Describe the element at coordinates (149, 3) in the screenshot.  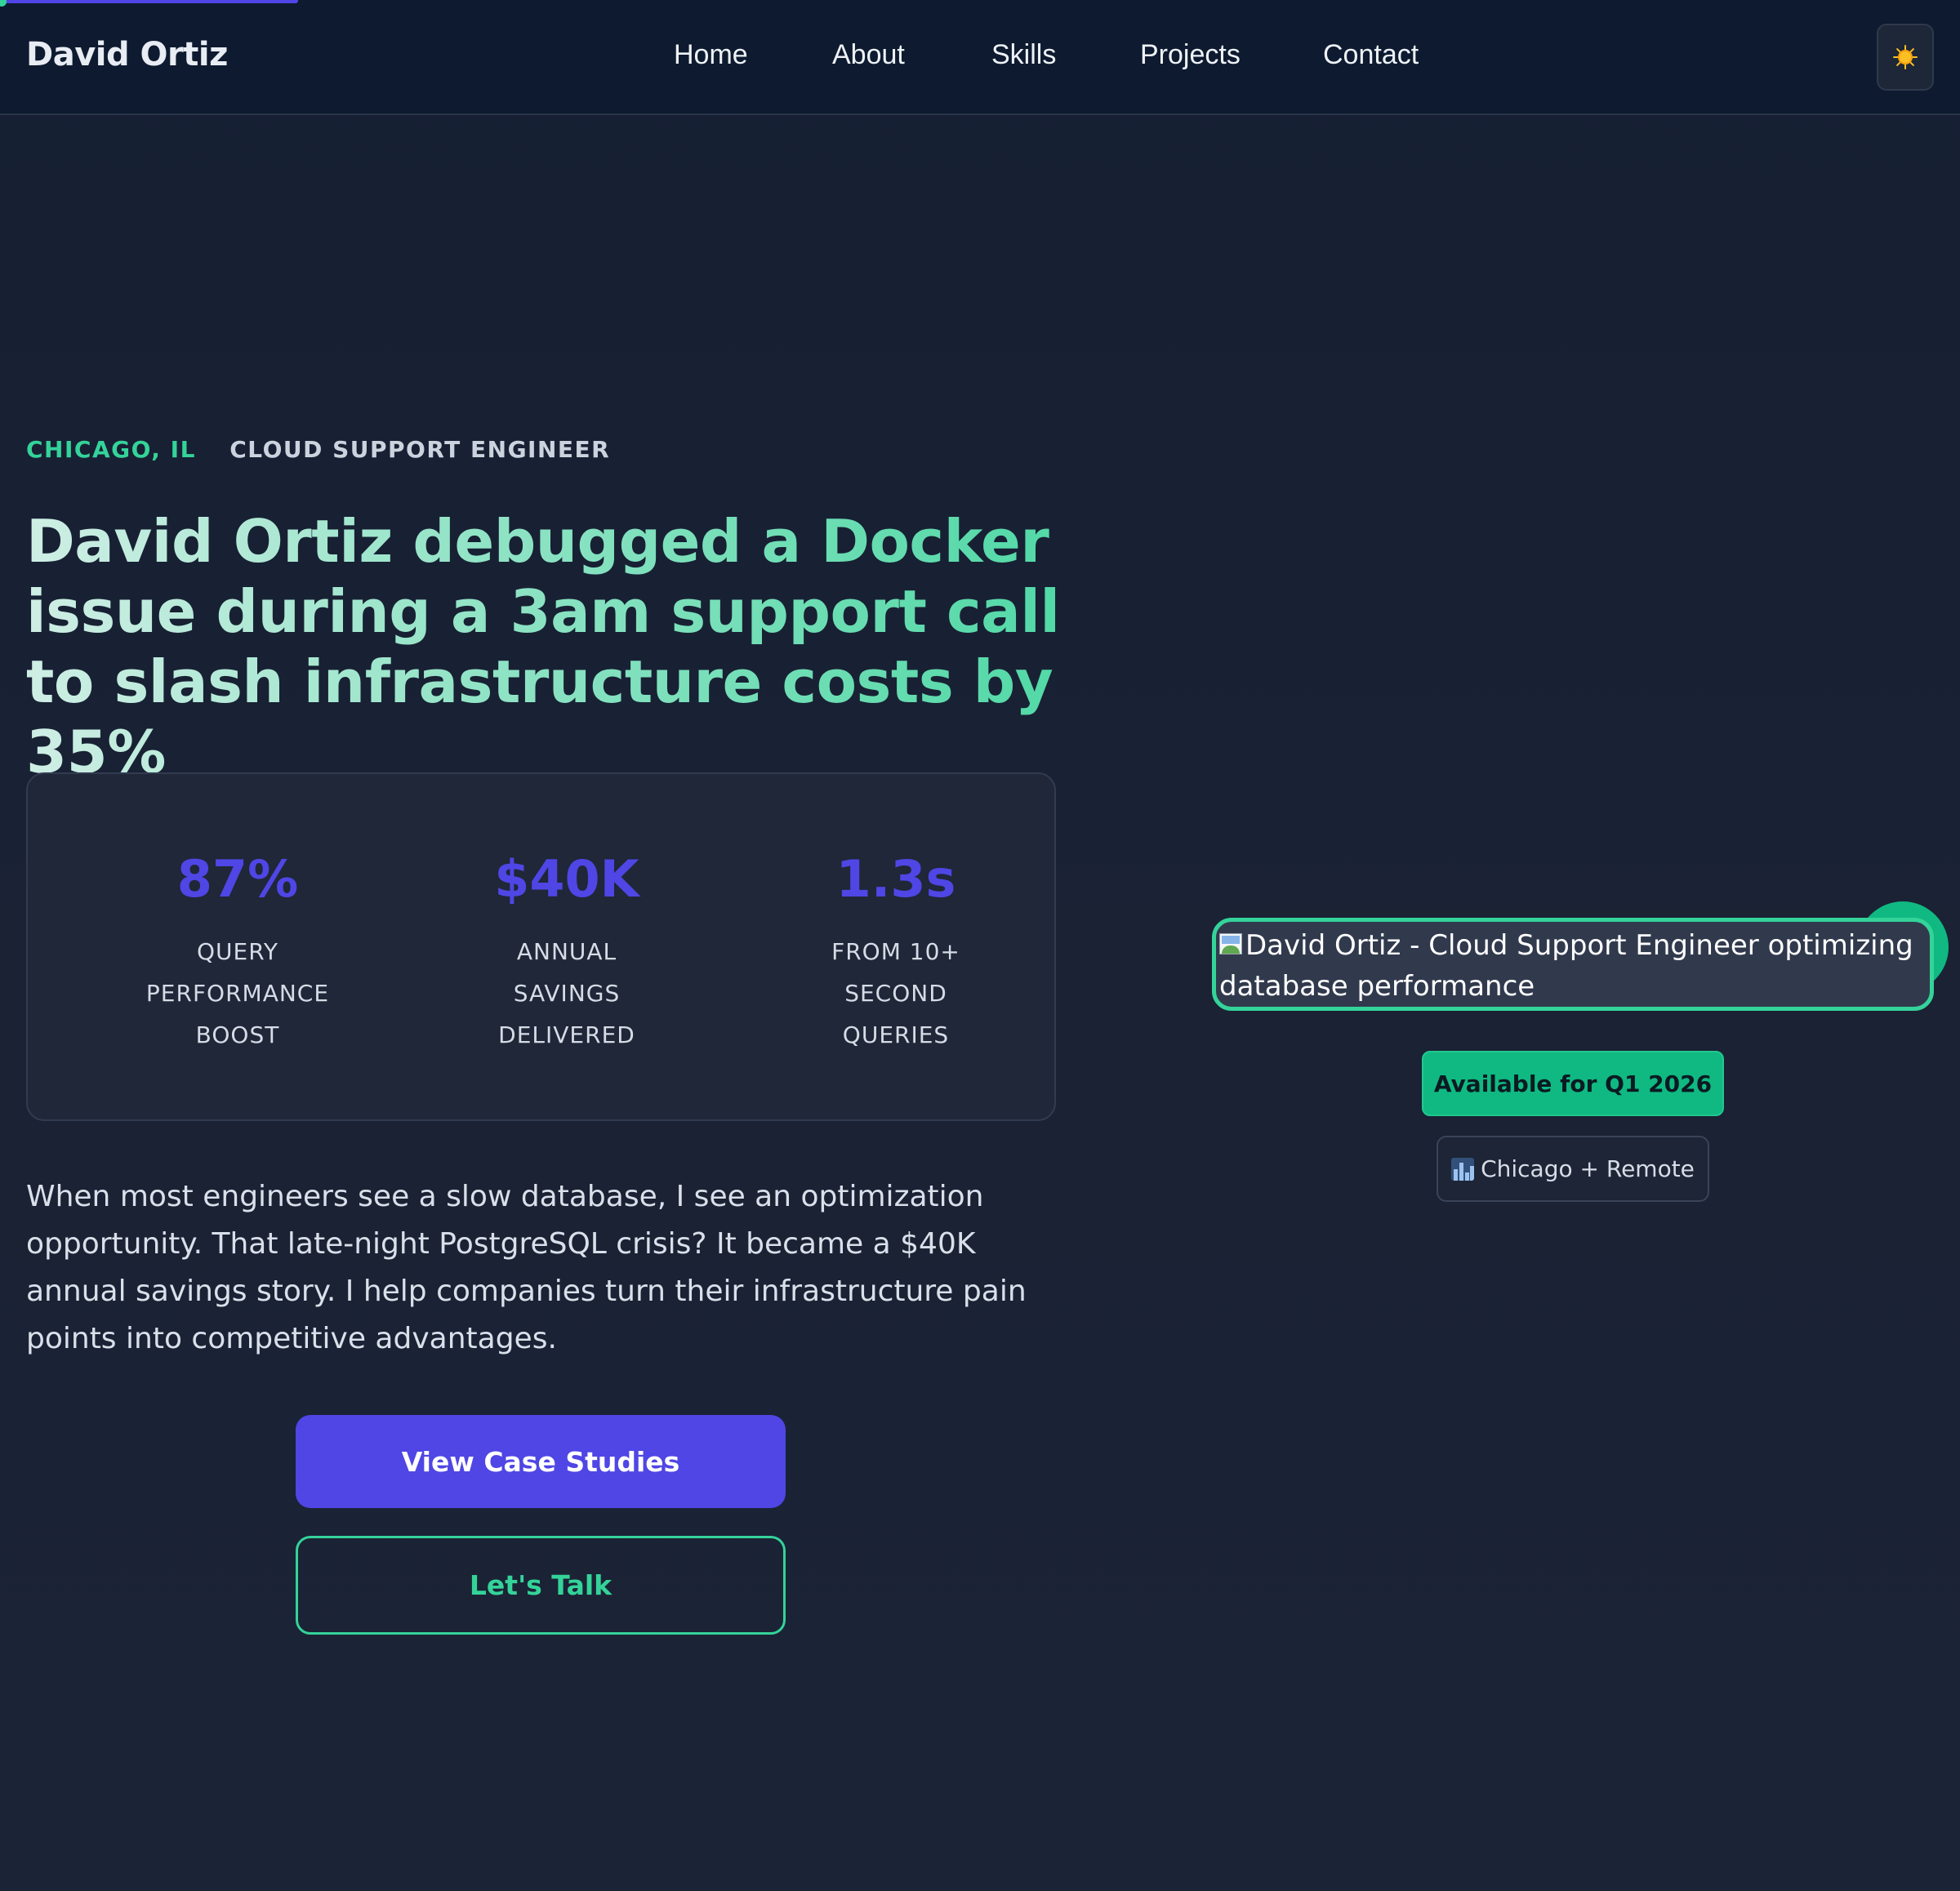
I see `scroll-progress-bar` at that location.